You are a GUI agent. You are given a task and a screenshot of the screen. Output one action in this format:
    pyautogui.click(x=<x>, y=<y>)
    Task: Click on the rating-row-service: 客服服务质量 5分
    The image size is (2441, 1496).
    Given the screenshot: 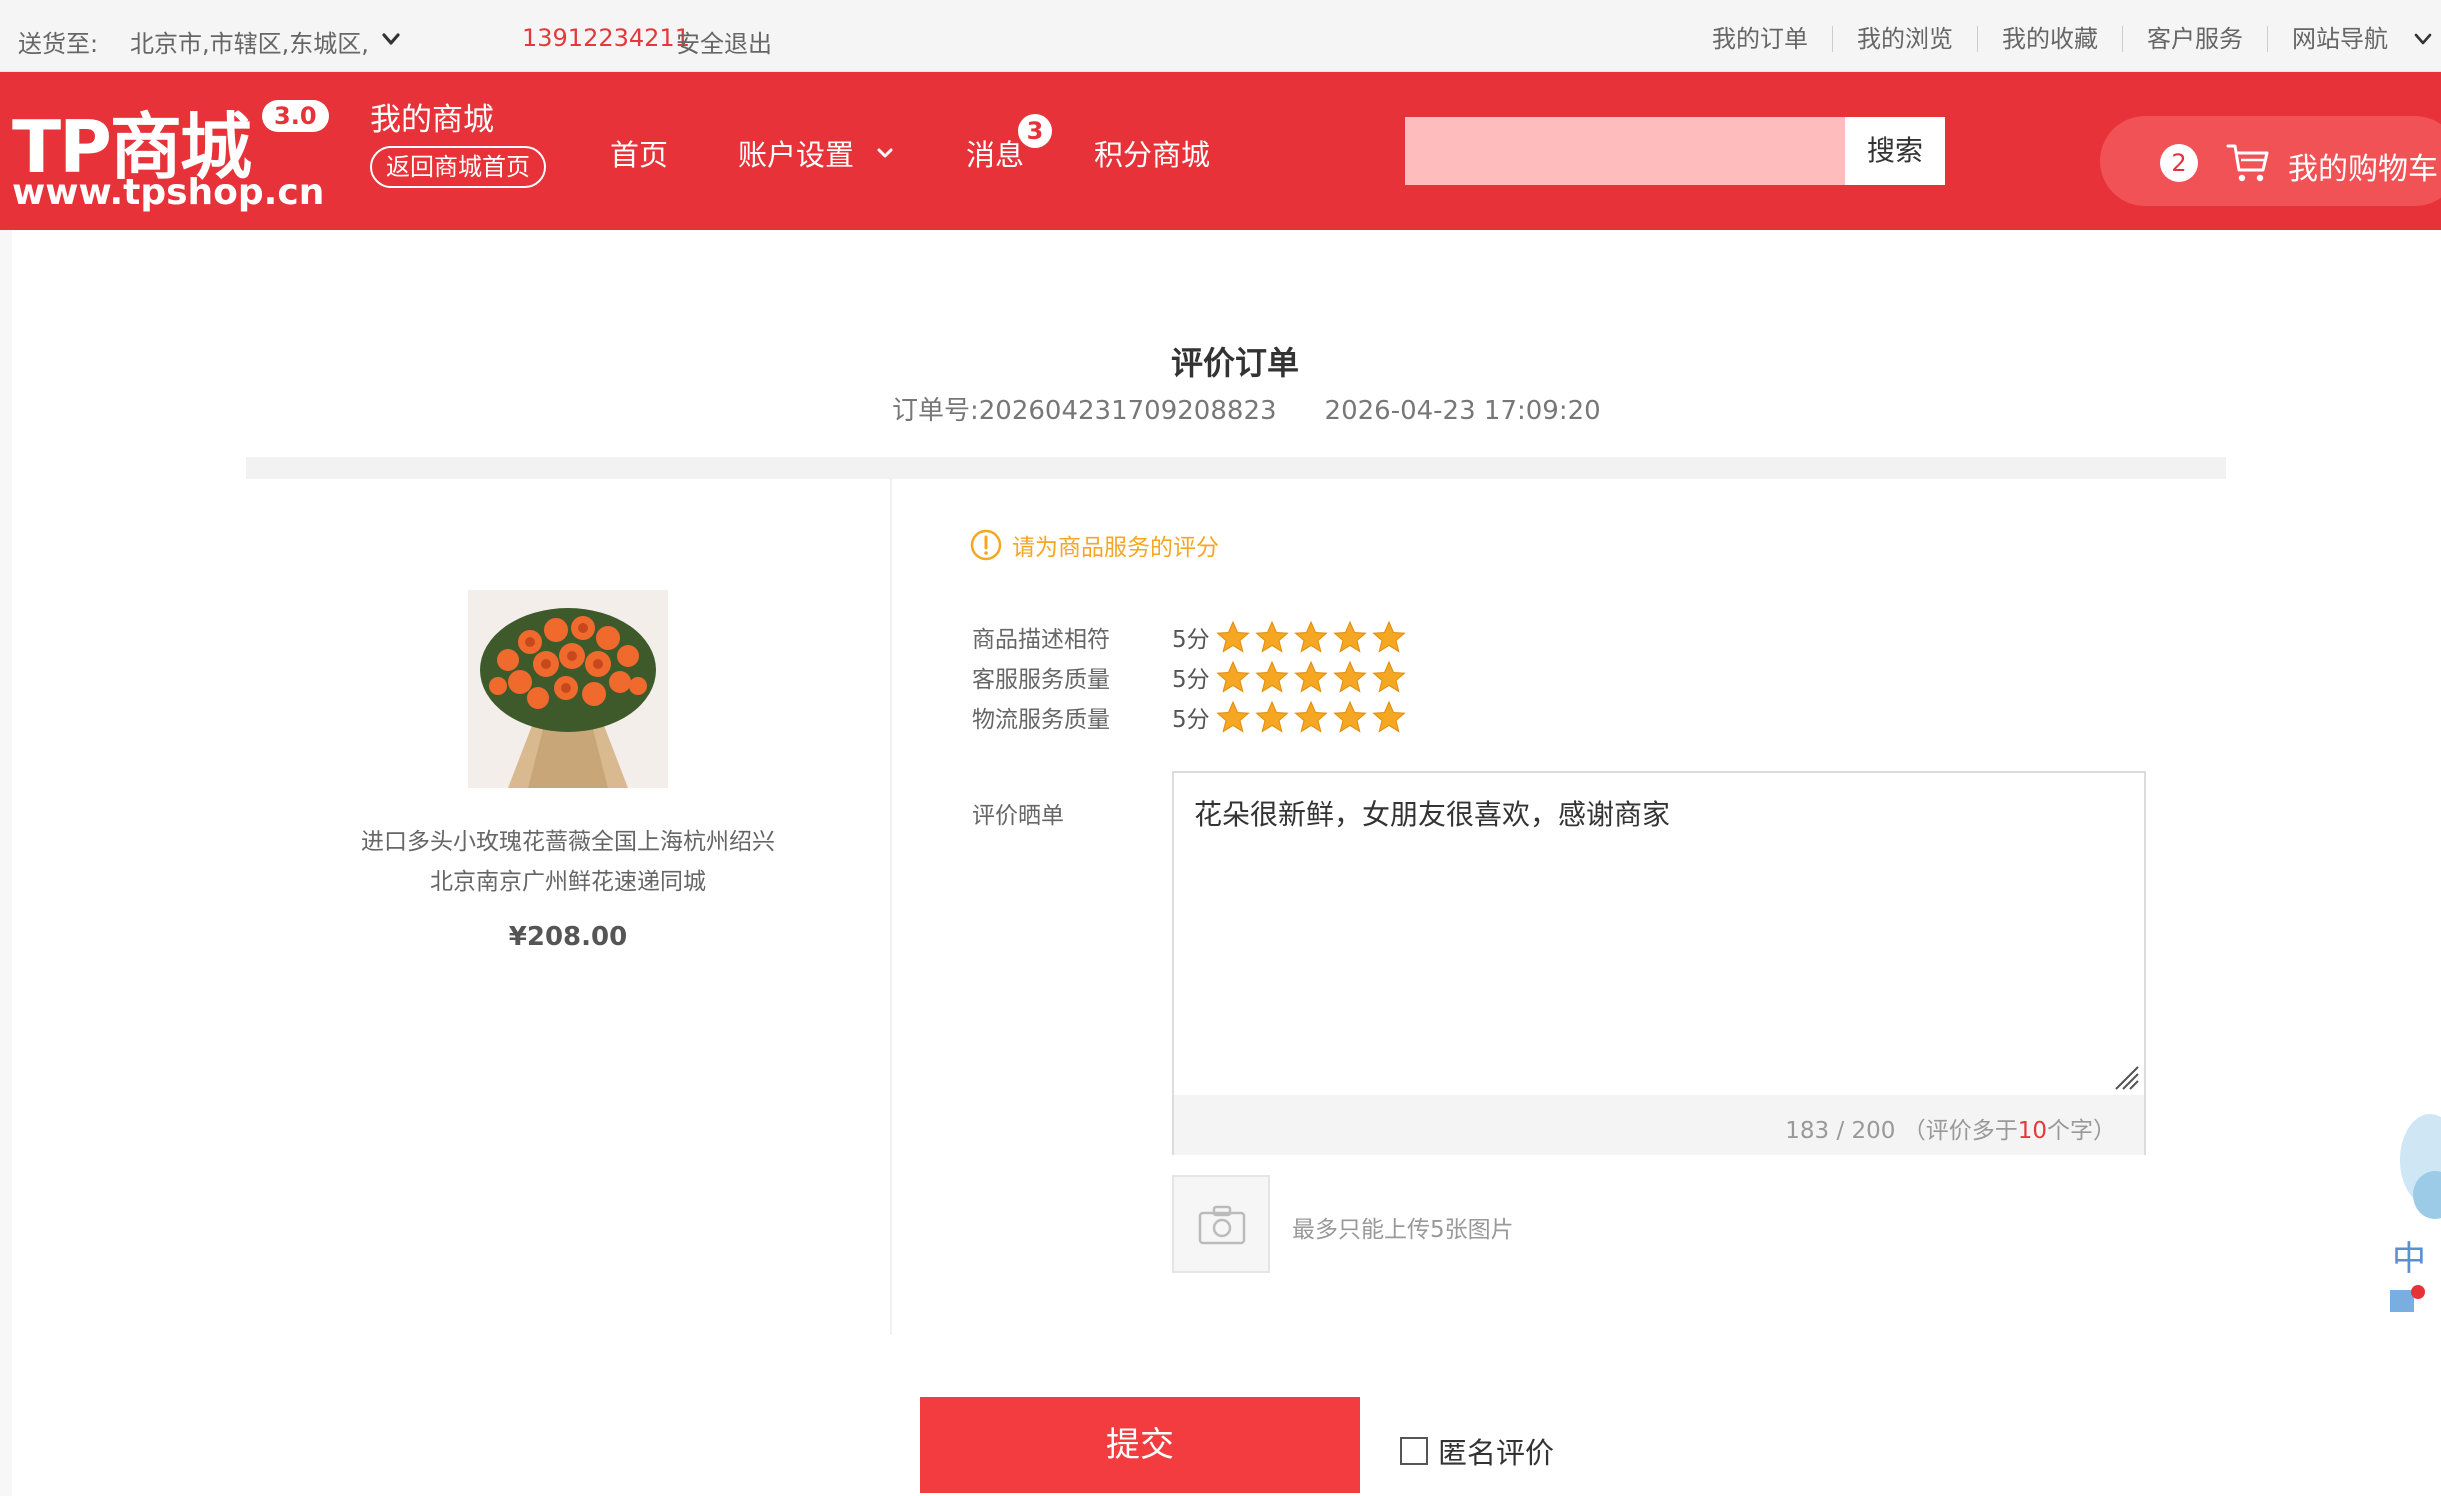 What is the action you would take?
    pyautogui.click(x=1191, y=677)
    